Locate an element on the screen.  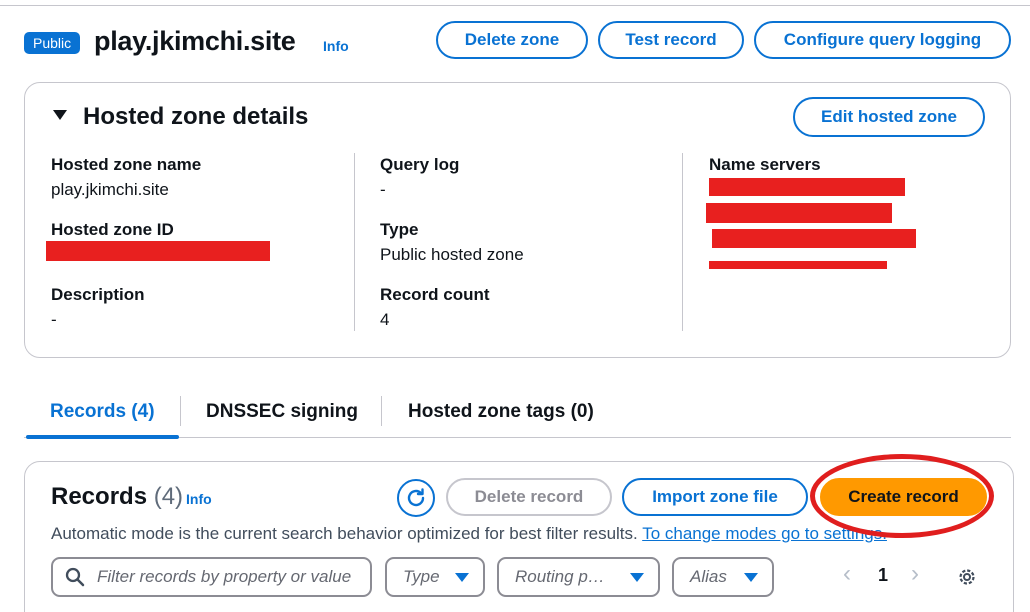
public-badge: Public is located at coordinates (52, 43).